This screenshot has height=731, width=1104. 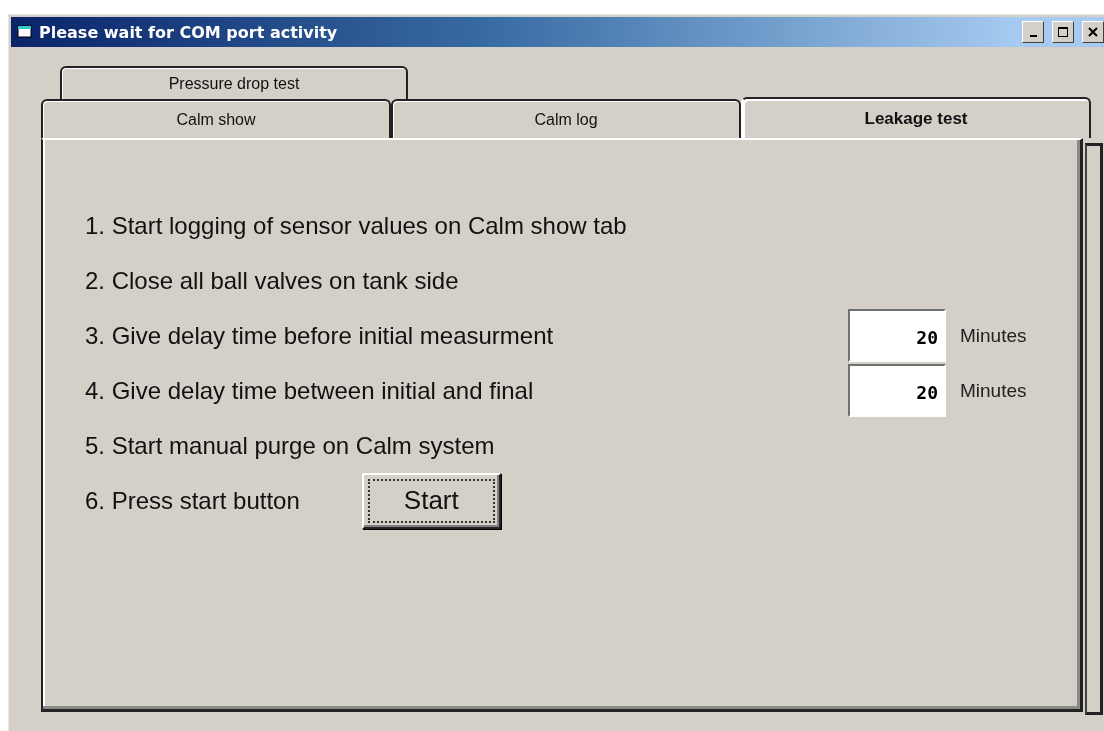 What do you see at coordinates (356, 225) in the screenshot?
I see `step-text: 1. Start logging of sensor values on Calm show tab` at bounding box center [356, 225].